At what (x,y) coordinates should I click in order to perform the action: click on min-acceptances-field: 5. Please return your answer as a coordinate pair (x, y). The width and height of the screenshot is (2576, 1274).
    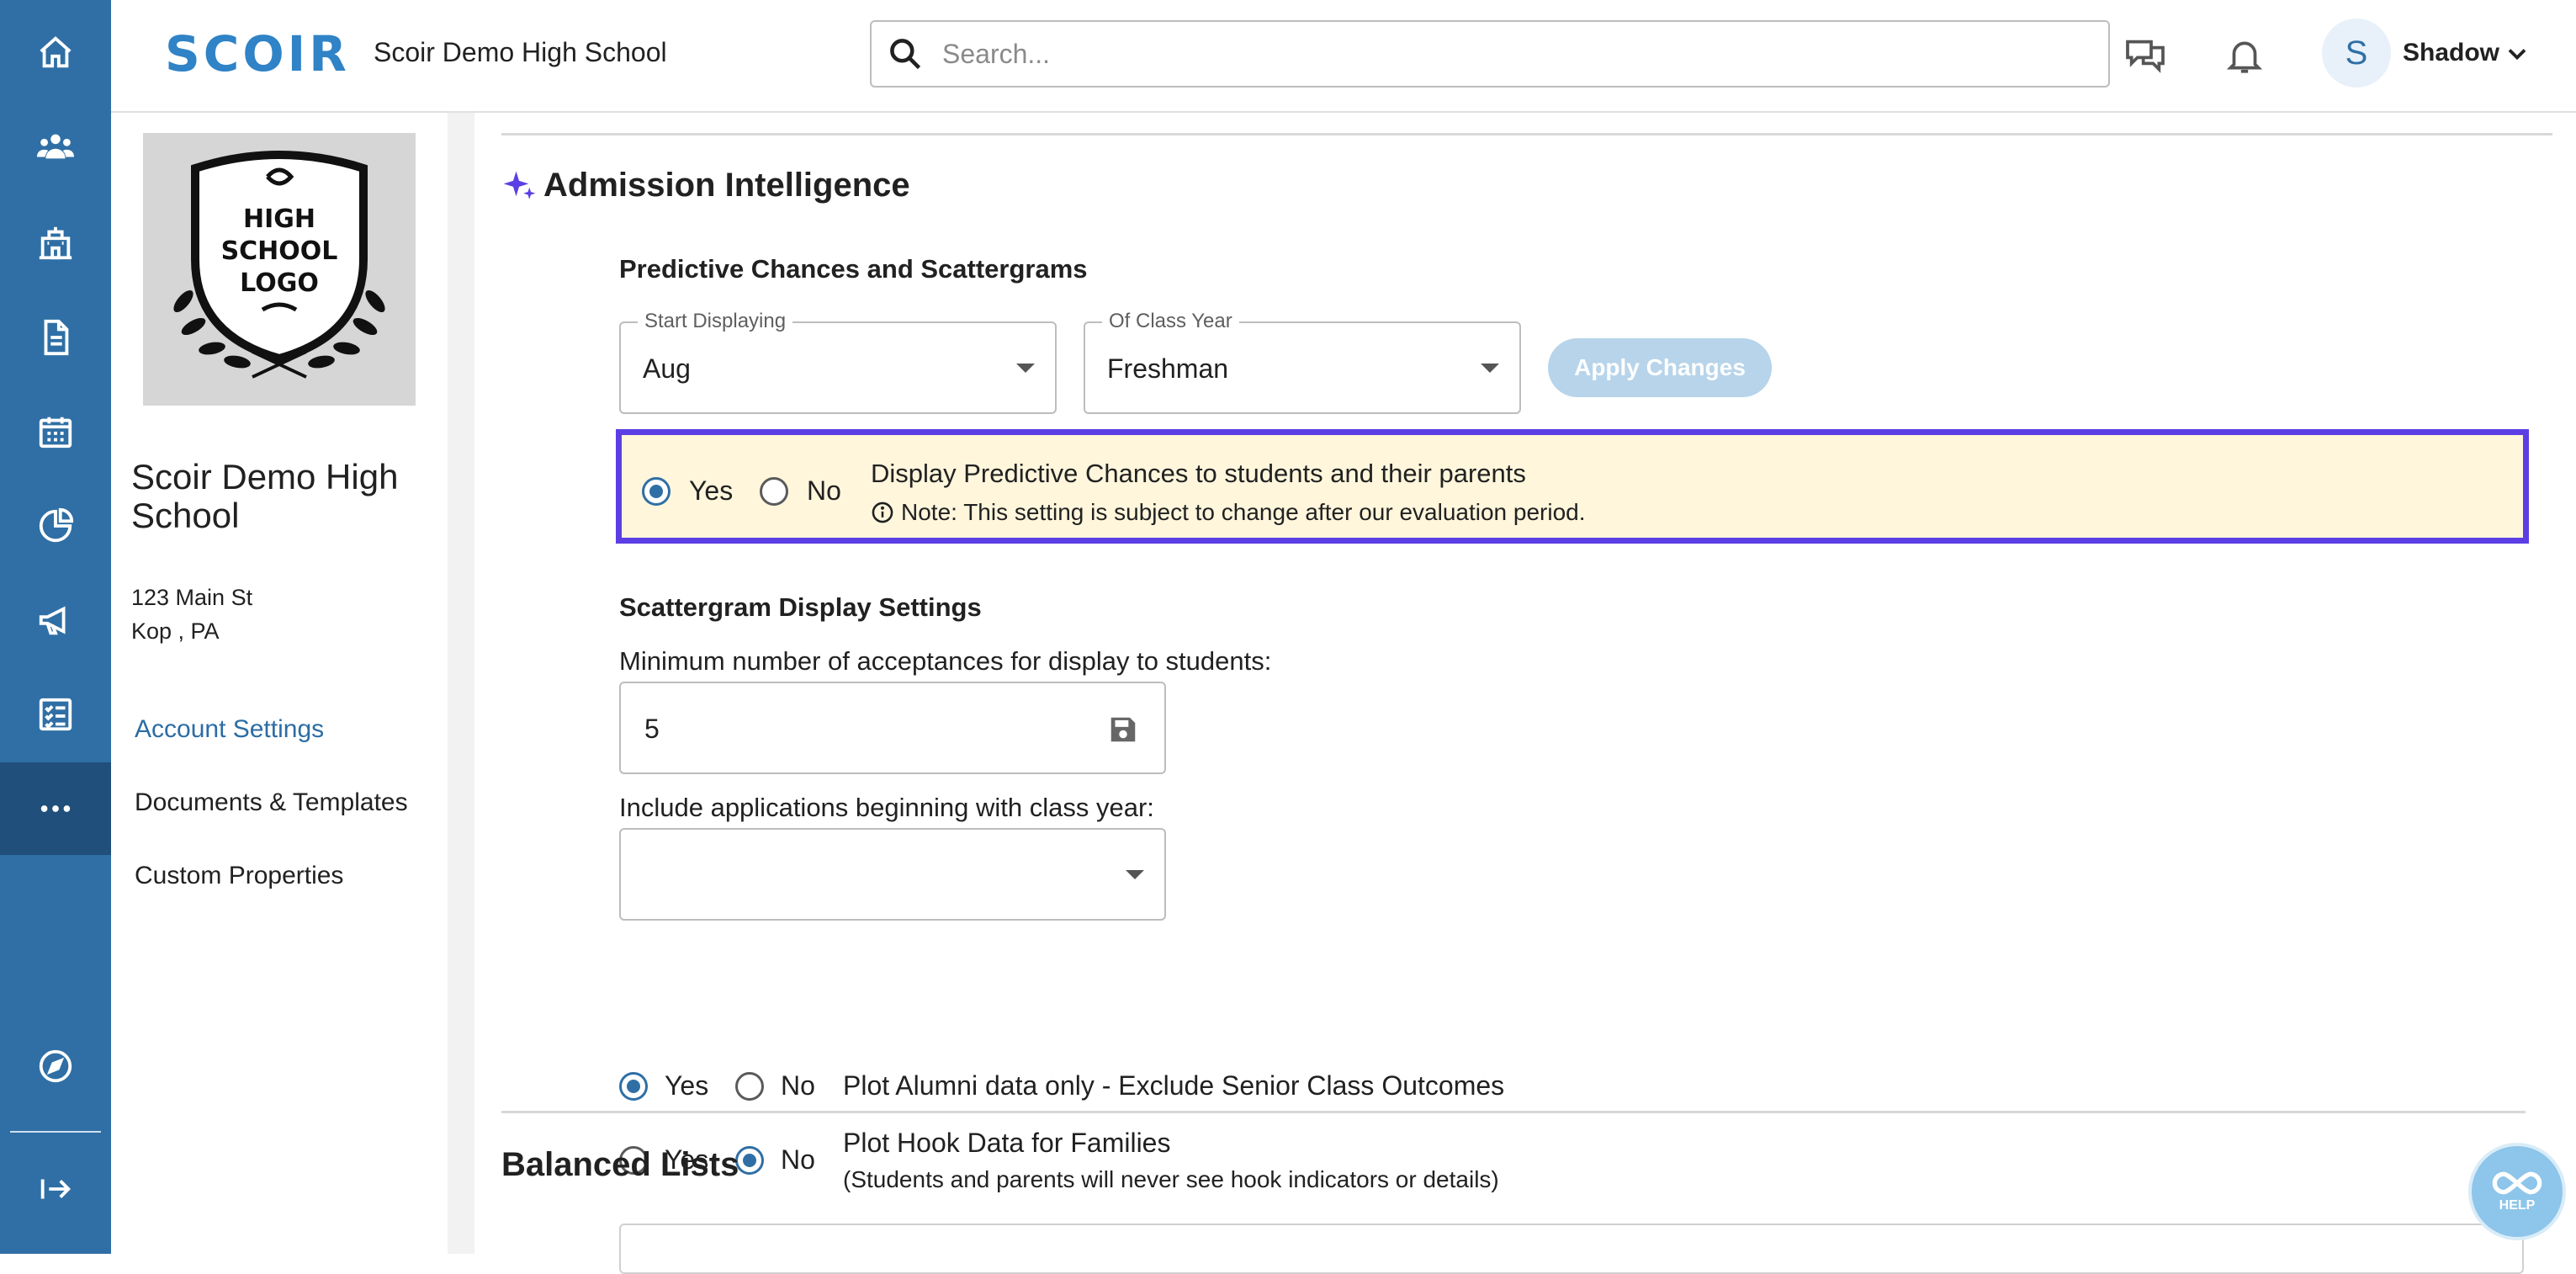
    Looking at the image, I should click on (893, 728).